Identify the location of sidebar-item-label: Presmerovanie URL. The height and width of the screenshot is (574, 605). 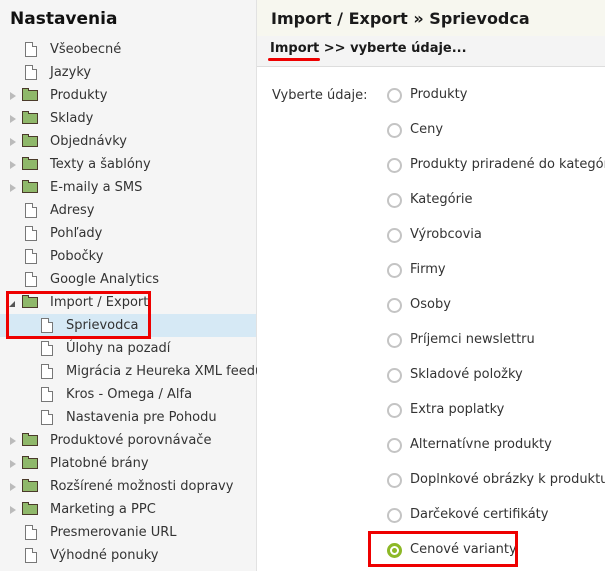
(113, 532).